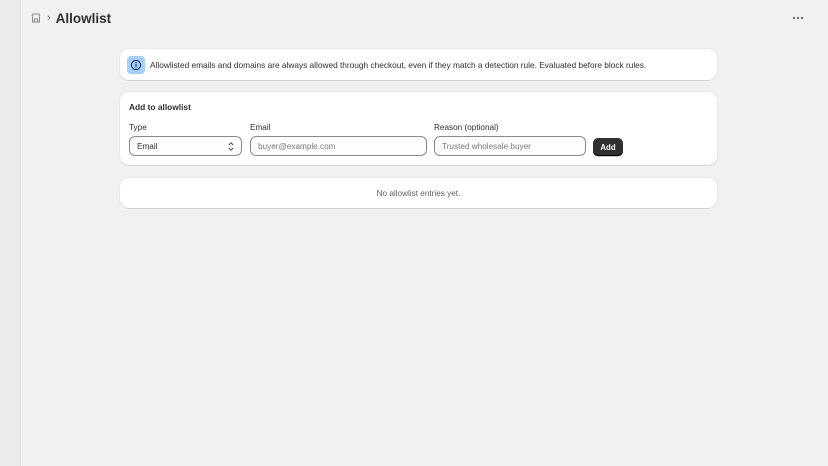  What do you see at coordinates (466, 127) in the screenshot?
I see `reason-label: Reason (optional)` at bounding box center [466, 127].